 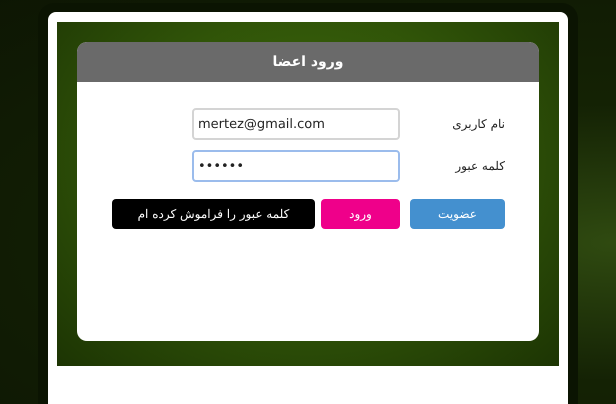 I want to click on login-button: ورود, so click(x=360, y=214).